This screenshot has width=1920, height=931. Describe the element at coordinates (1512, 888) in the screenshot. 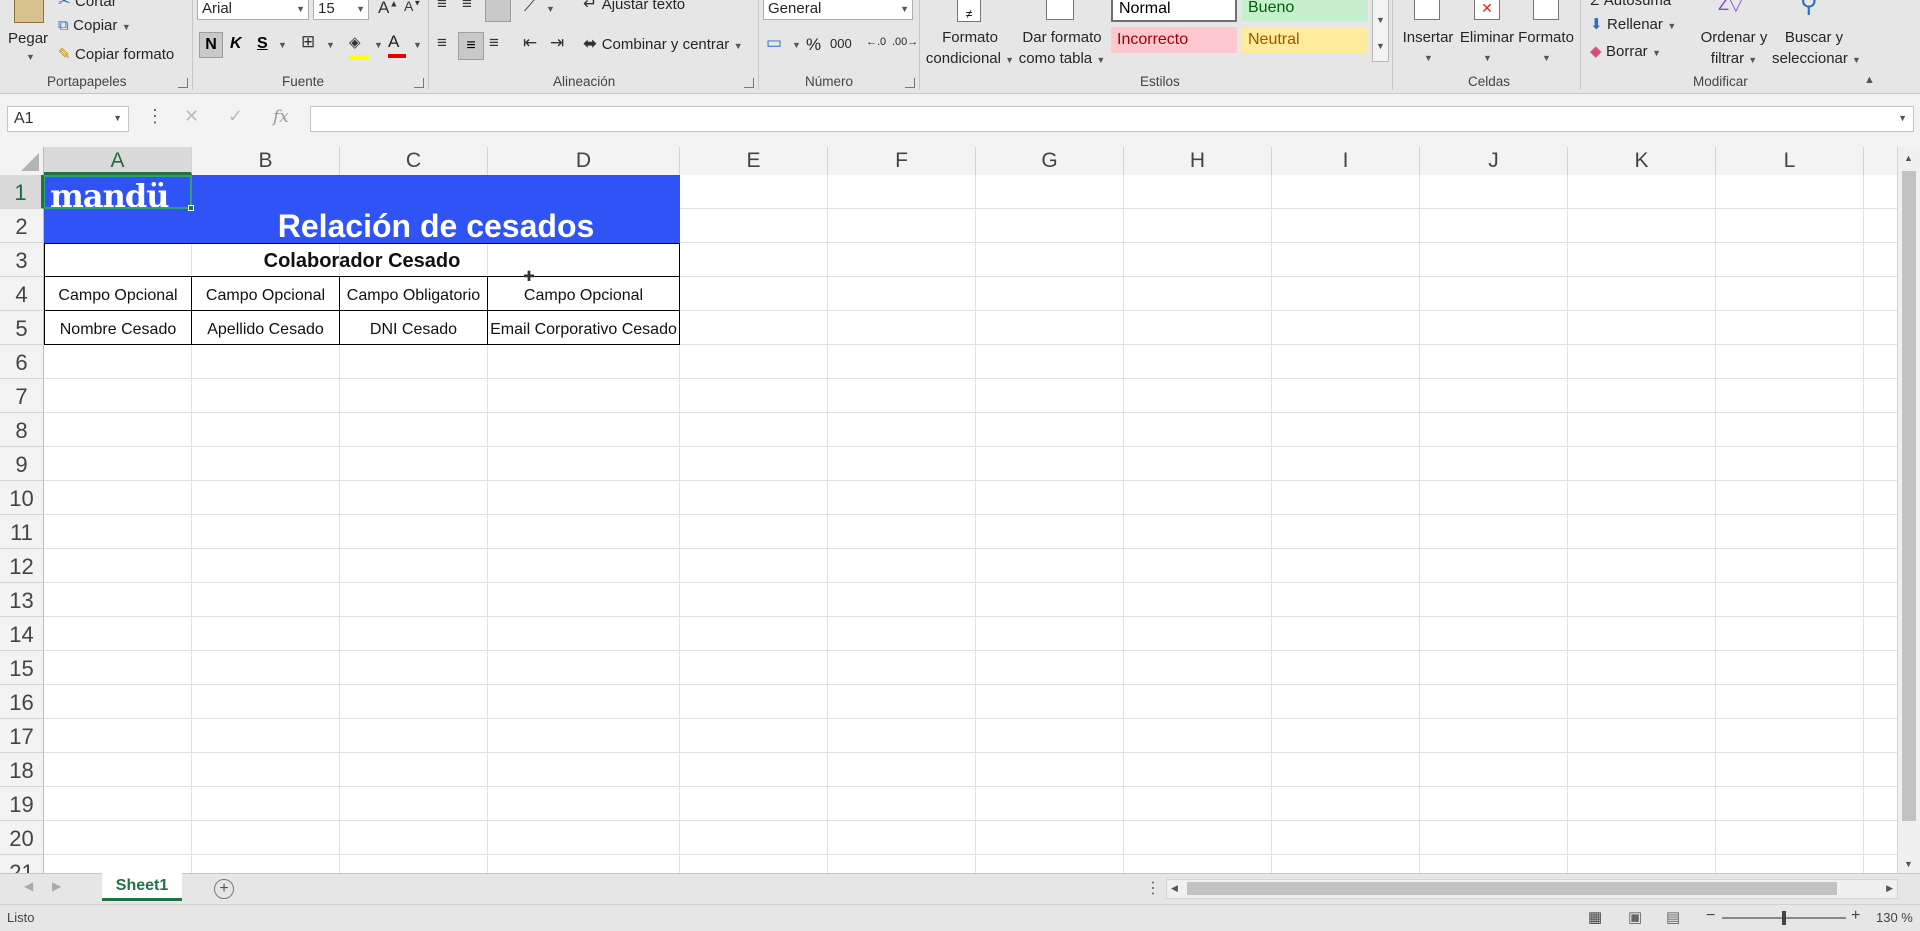

I see `horizontal-scroll-thumb` at that location.